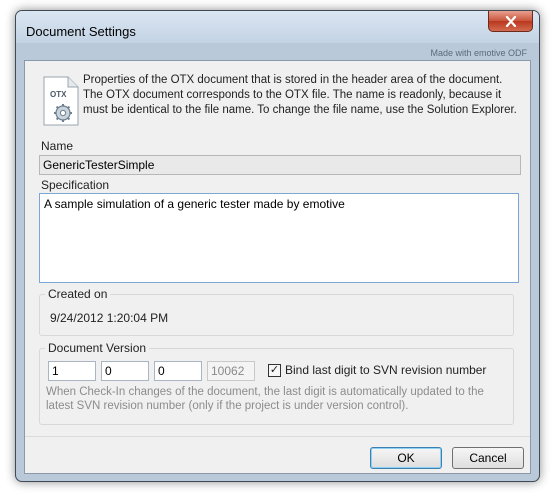 This screenshot has height=497, width=555. I want to click on title-bar: Document Settings, so click(277, 27).